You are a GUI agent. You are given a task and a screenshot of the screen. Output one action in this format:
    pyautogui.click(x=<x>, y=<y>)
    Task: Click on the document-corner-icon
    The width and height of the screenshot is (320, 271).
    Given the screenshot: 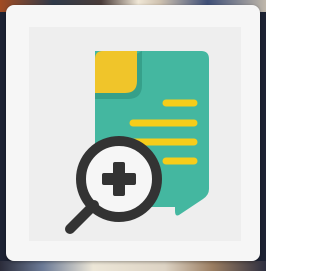 What is the action you would take?
    pyautogui.click(x=116, y=72)
    